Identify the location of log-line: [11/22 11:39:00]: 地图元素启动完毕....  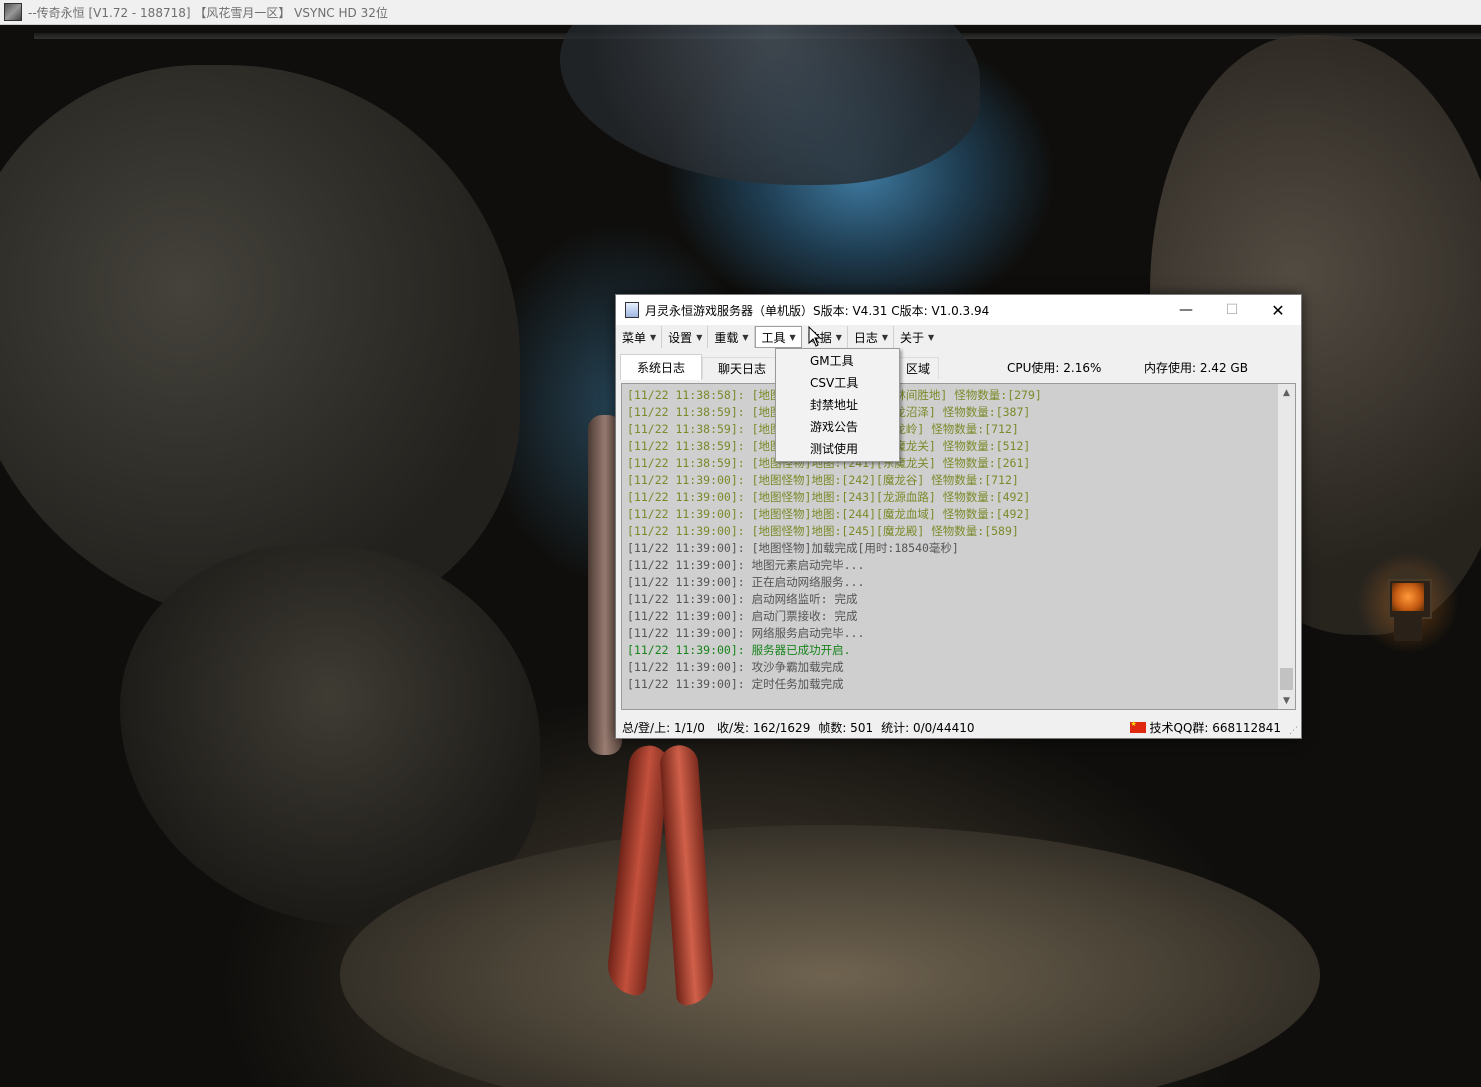
(746, 565).